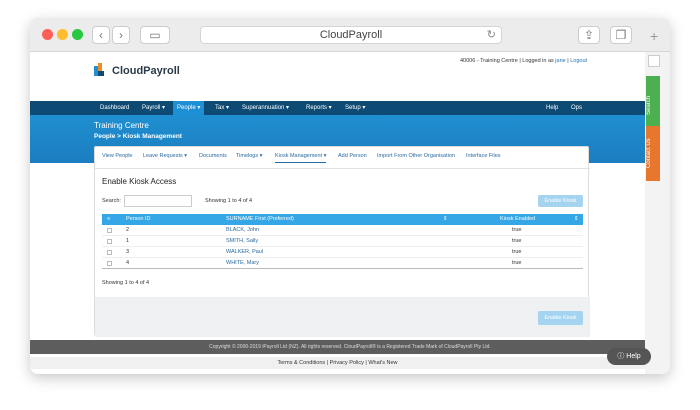 Image resolution: width=700 pixels, height=410 pixels. What do you see at coordinates (416, 156) in the screenshot?
I see `subnav-import: Import From Other Organisation` at bounding box center [416, 156].